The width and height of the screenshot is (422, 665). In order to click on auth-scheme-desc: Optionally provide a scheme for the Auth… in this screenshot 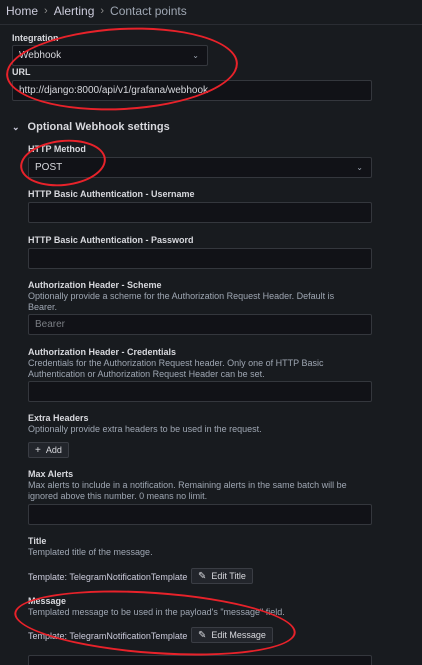, I will do `click(181, 301)`.